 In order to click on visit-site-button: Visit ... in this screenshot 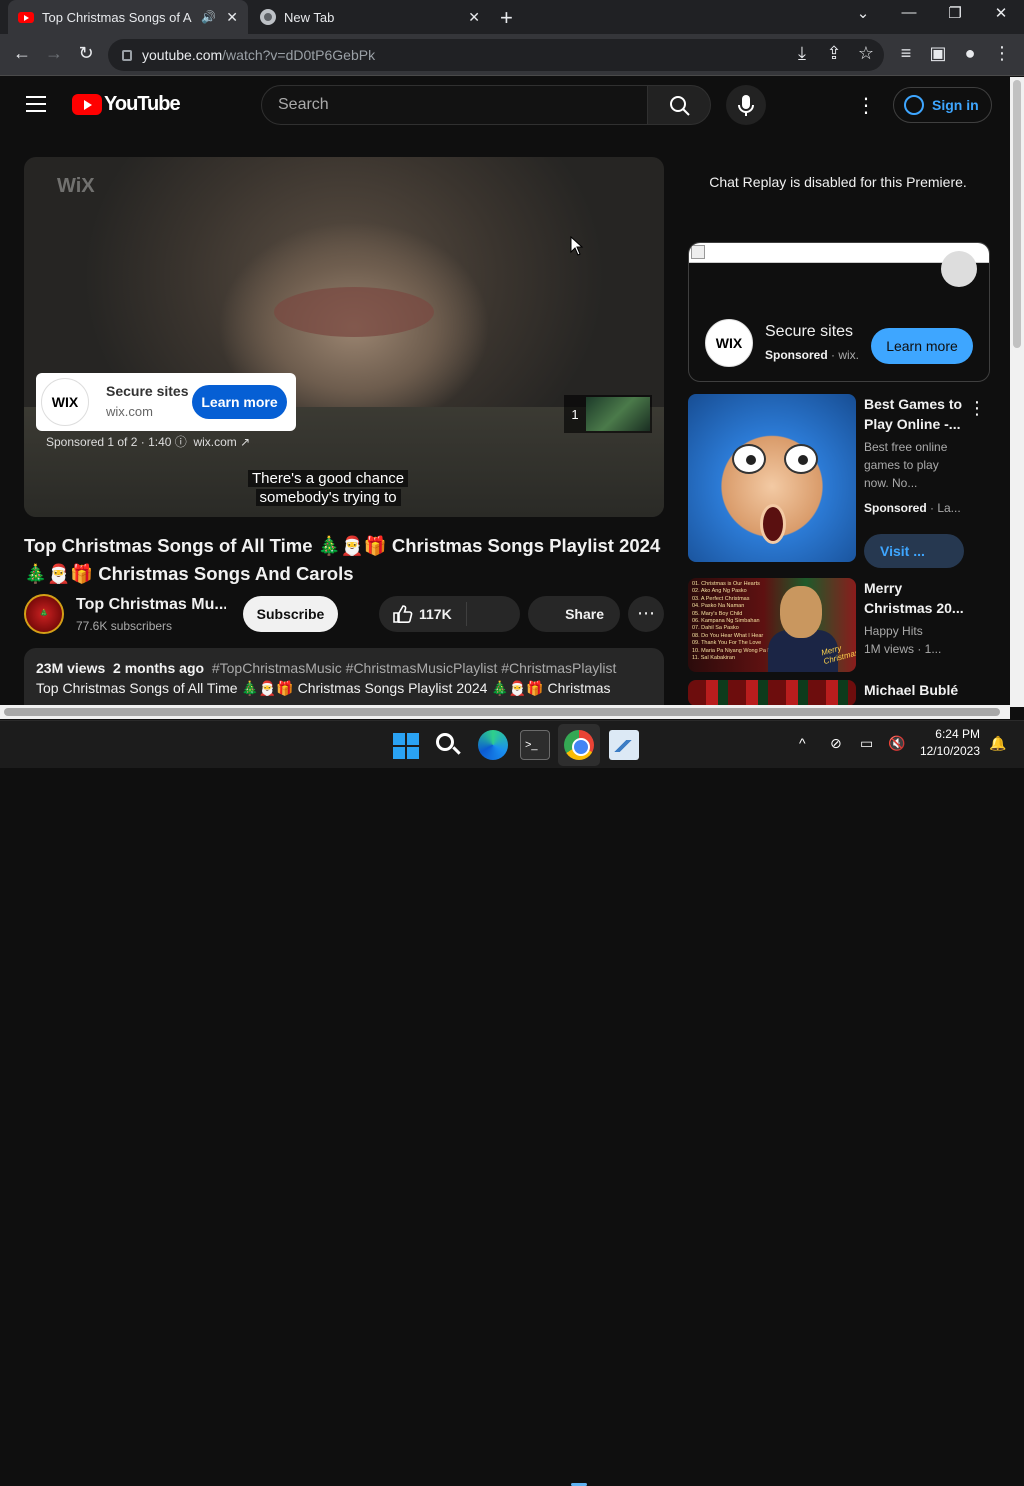, I will do `click(914, 551)`.